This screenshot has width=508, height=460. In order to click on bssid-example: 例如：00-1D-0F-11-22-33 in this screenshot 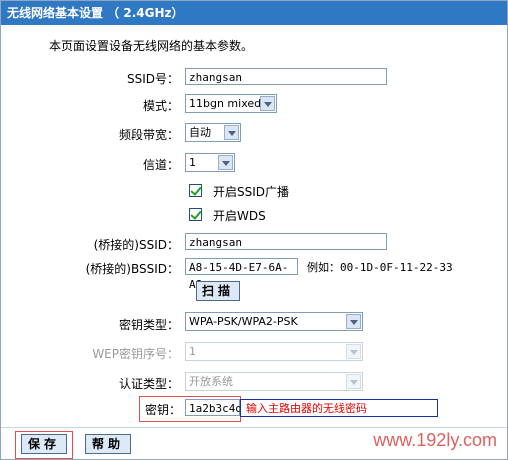, I will do `click(380, 267)`.